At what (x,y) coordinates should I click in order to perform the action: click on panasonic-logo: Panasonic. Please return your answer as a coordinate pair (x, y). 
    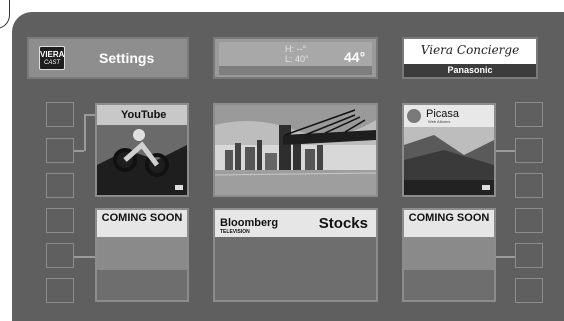
    Looking at the image, I should click on (470, 70).